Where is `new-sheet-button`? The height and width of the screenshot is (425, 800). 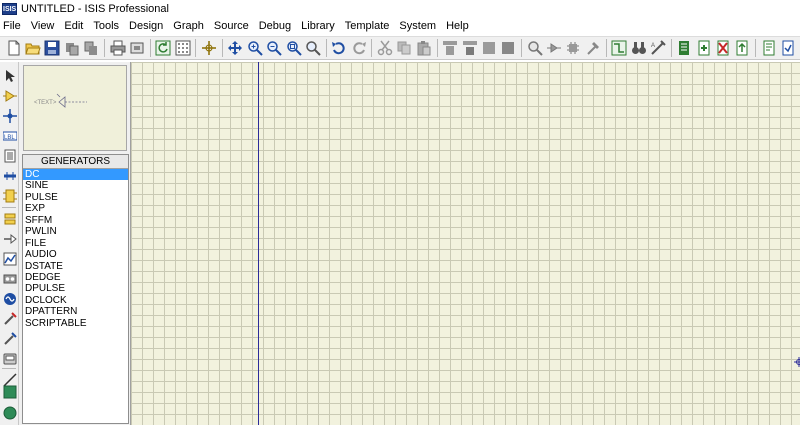
new-sheet-button is located at coordinates (704, 48).